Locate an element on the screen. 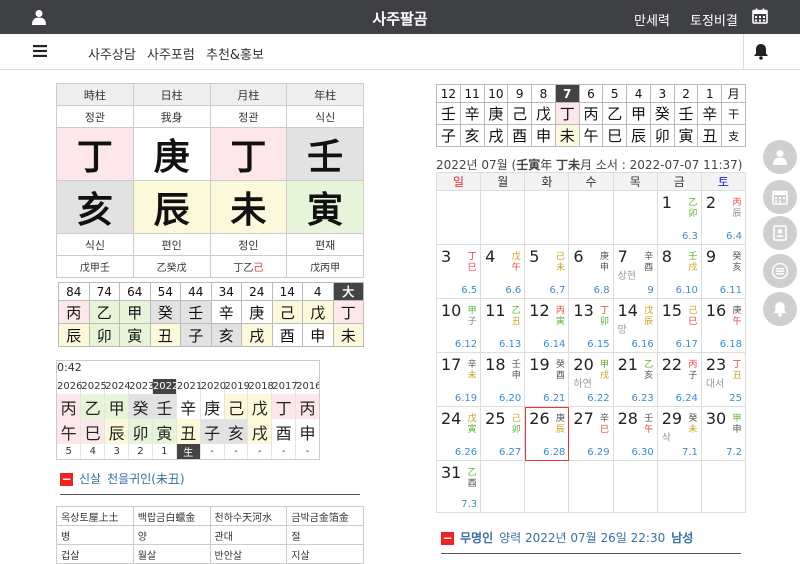 The width and height of the screenshot is (800, 564). seun-stem: 癸 is located at coordinates (140, 406).